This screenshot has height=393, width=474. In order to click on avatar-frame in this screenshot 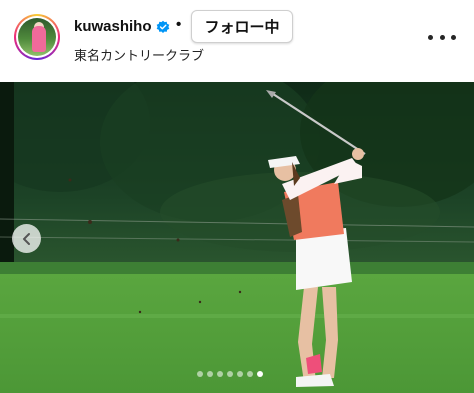, I will do `click(37, 37)`.